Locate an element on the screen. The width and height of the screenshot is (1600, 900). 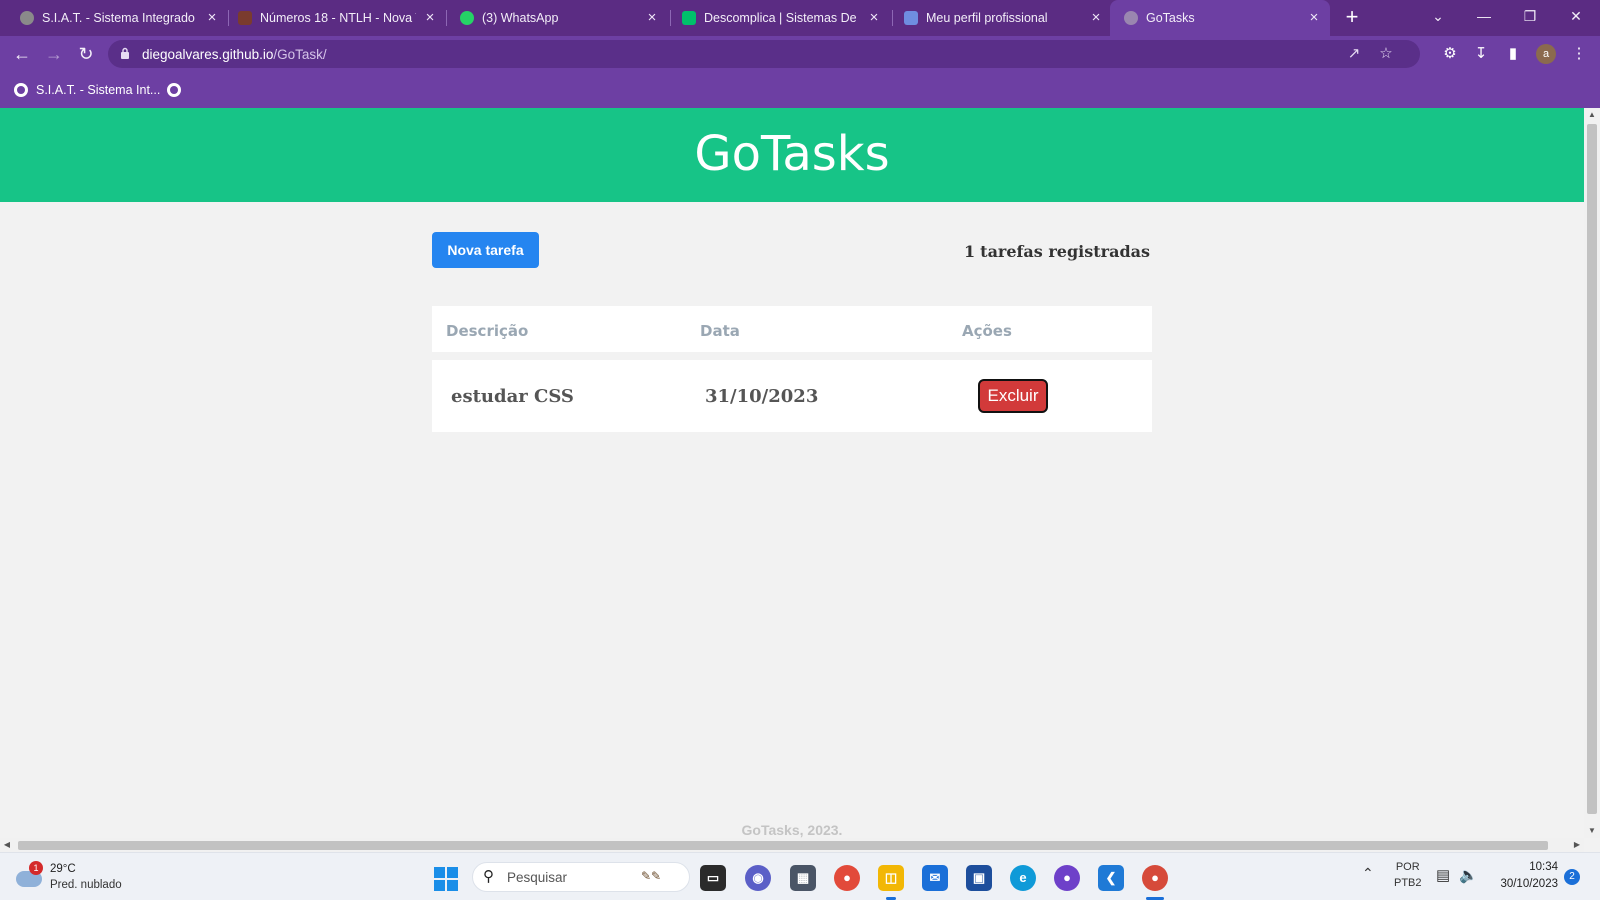
task-count-number: 1 is located at coordinates (970, 251).